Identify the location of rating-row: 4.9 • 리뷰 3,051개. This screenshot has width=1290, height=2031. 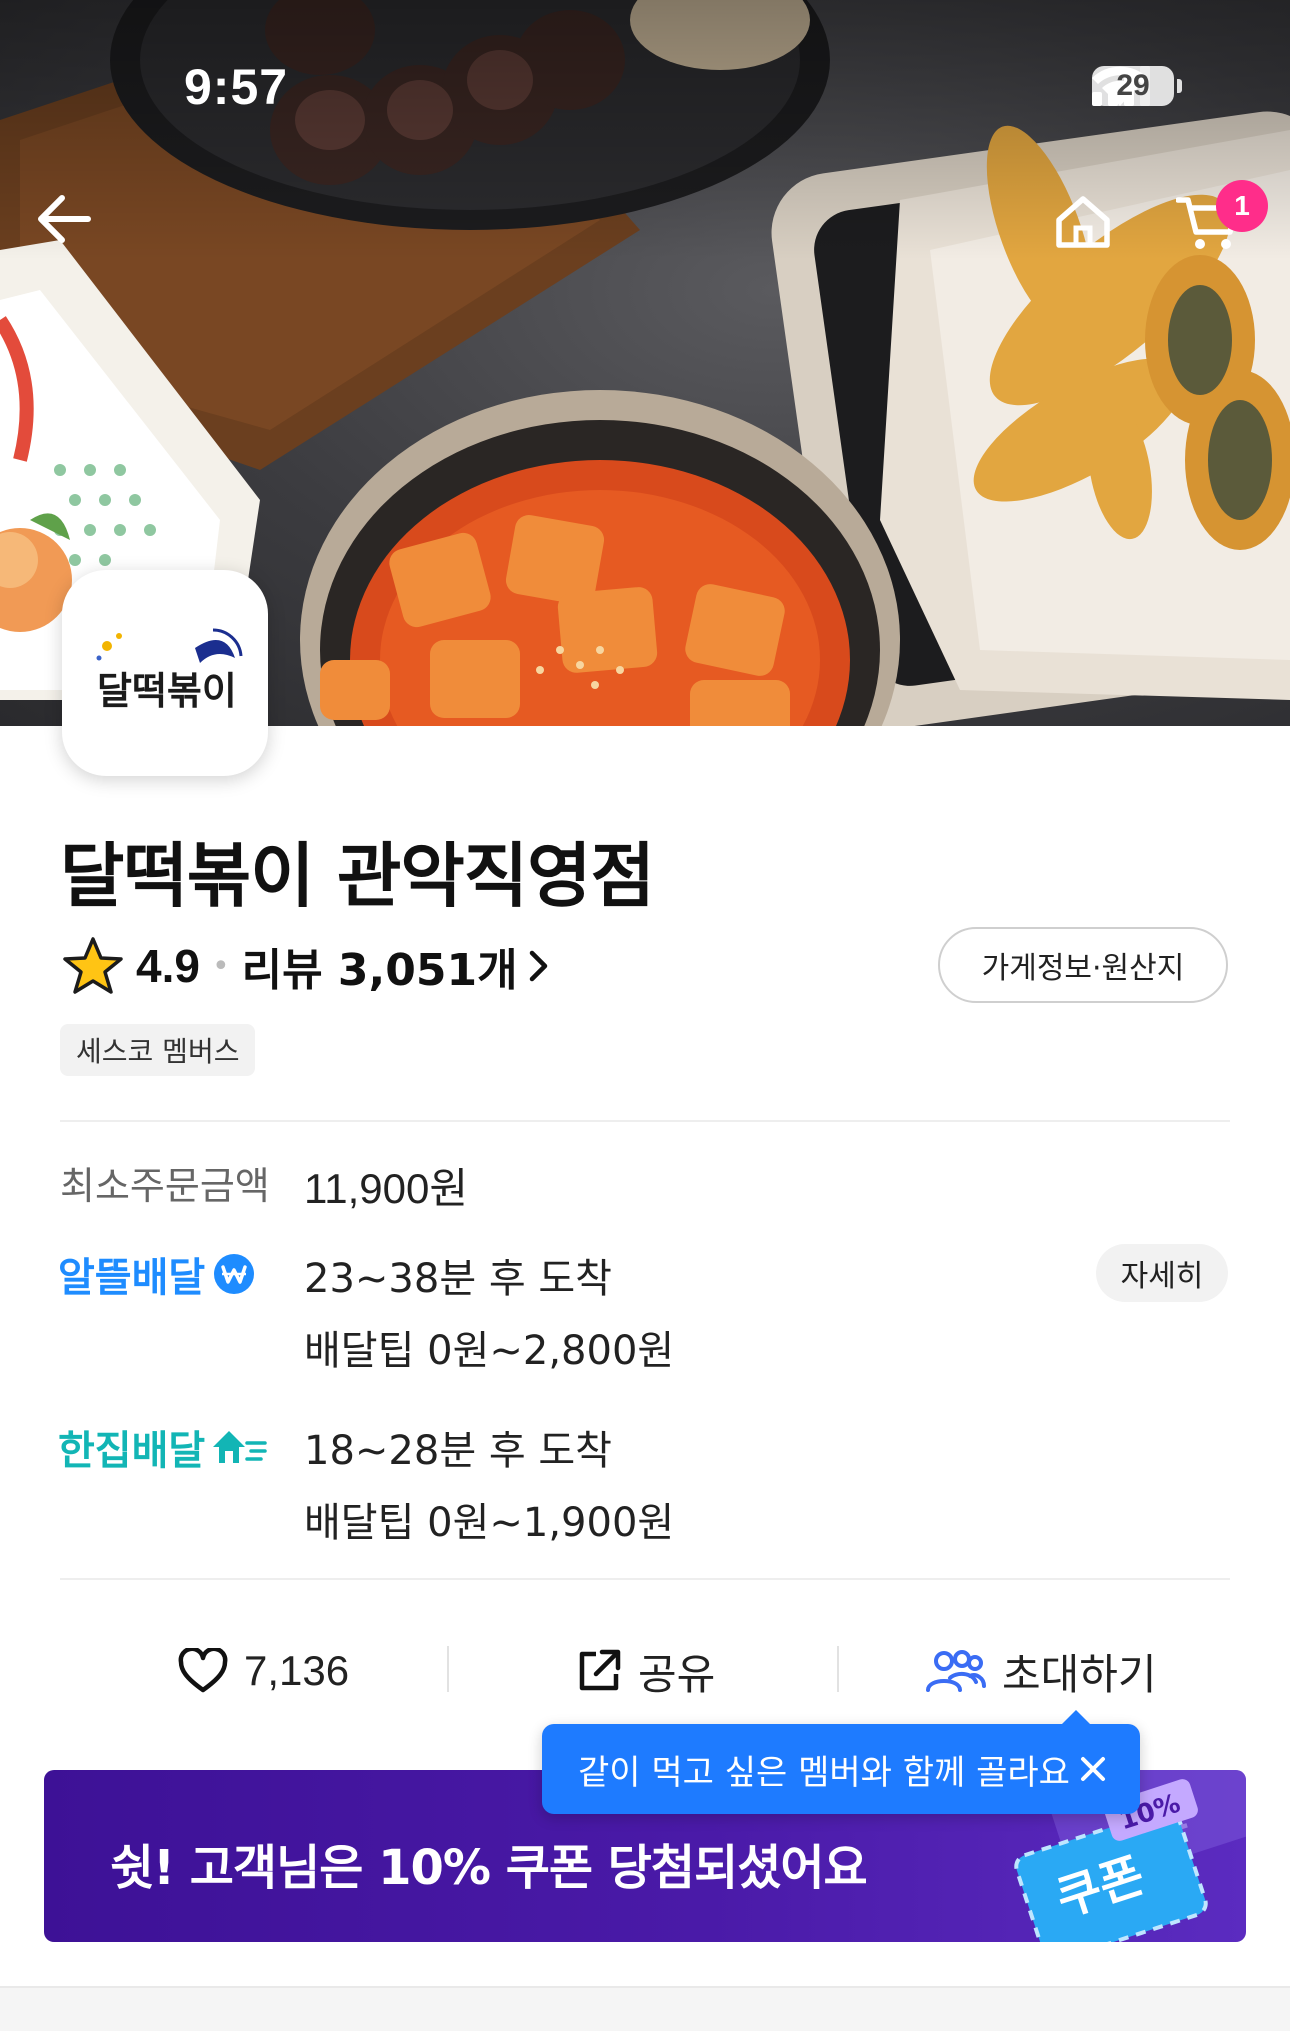
(306, 966).